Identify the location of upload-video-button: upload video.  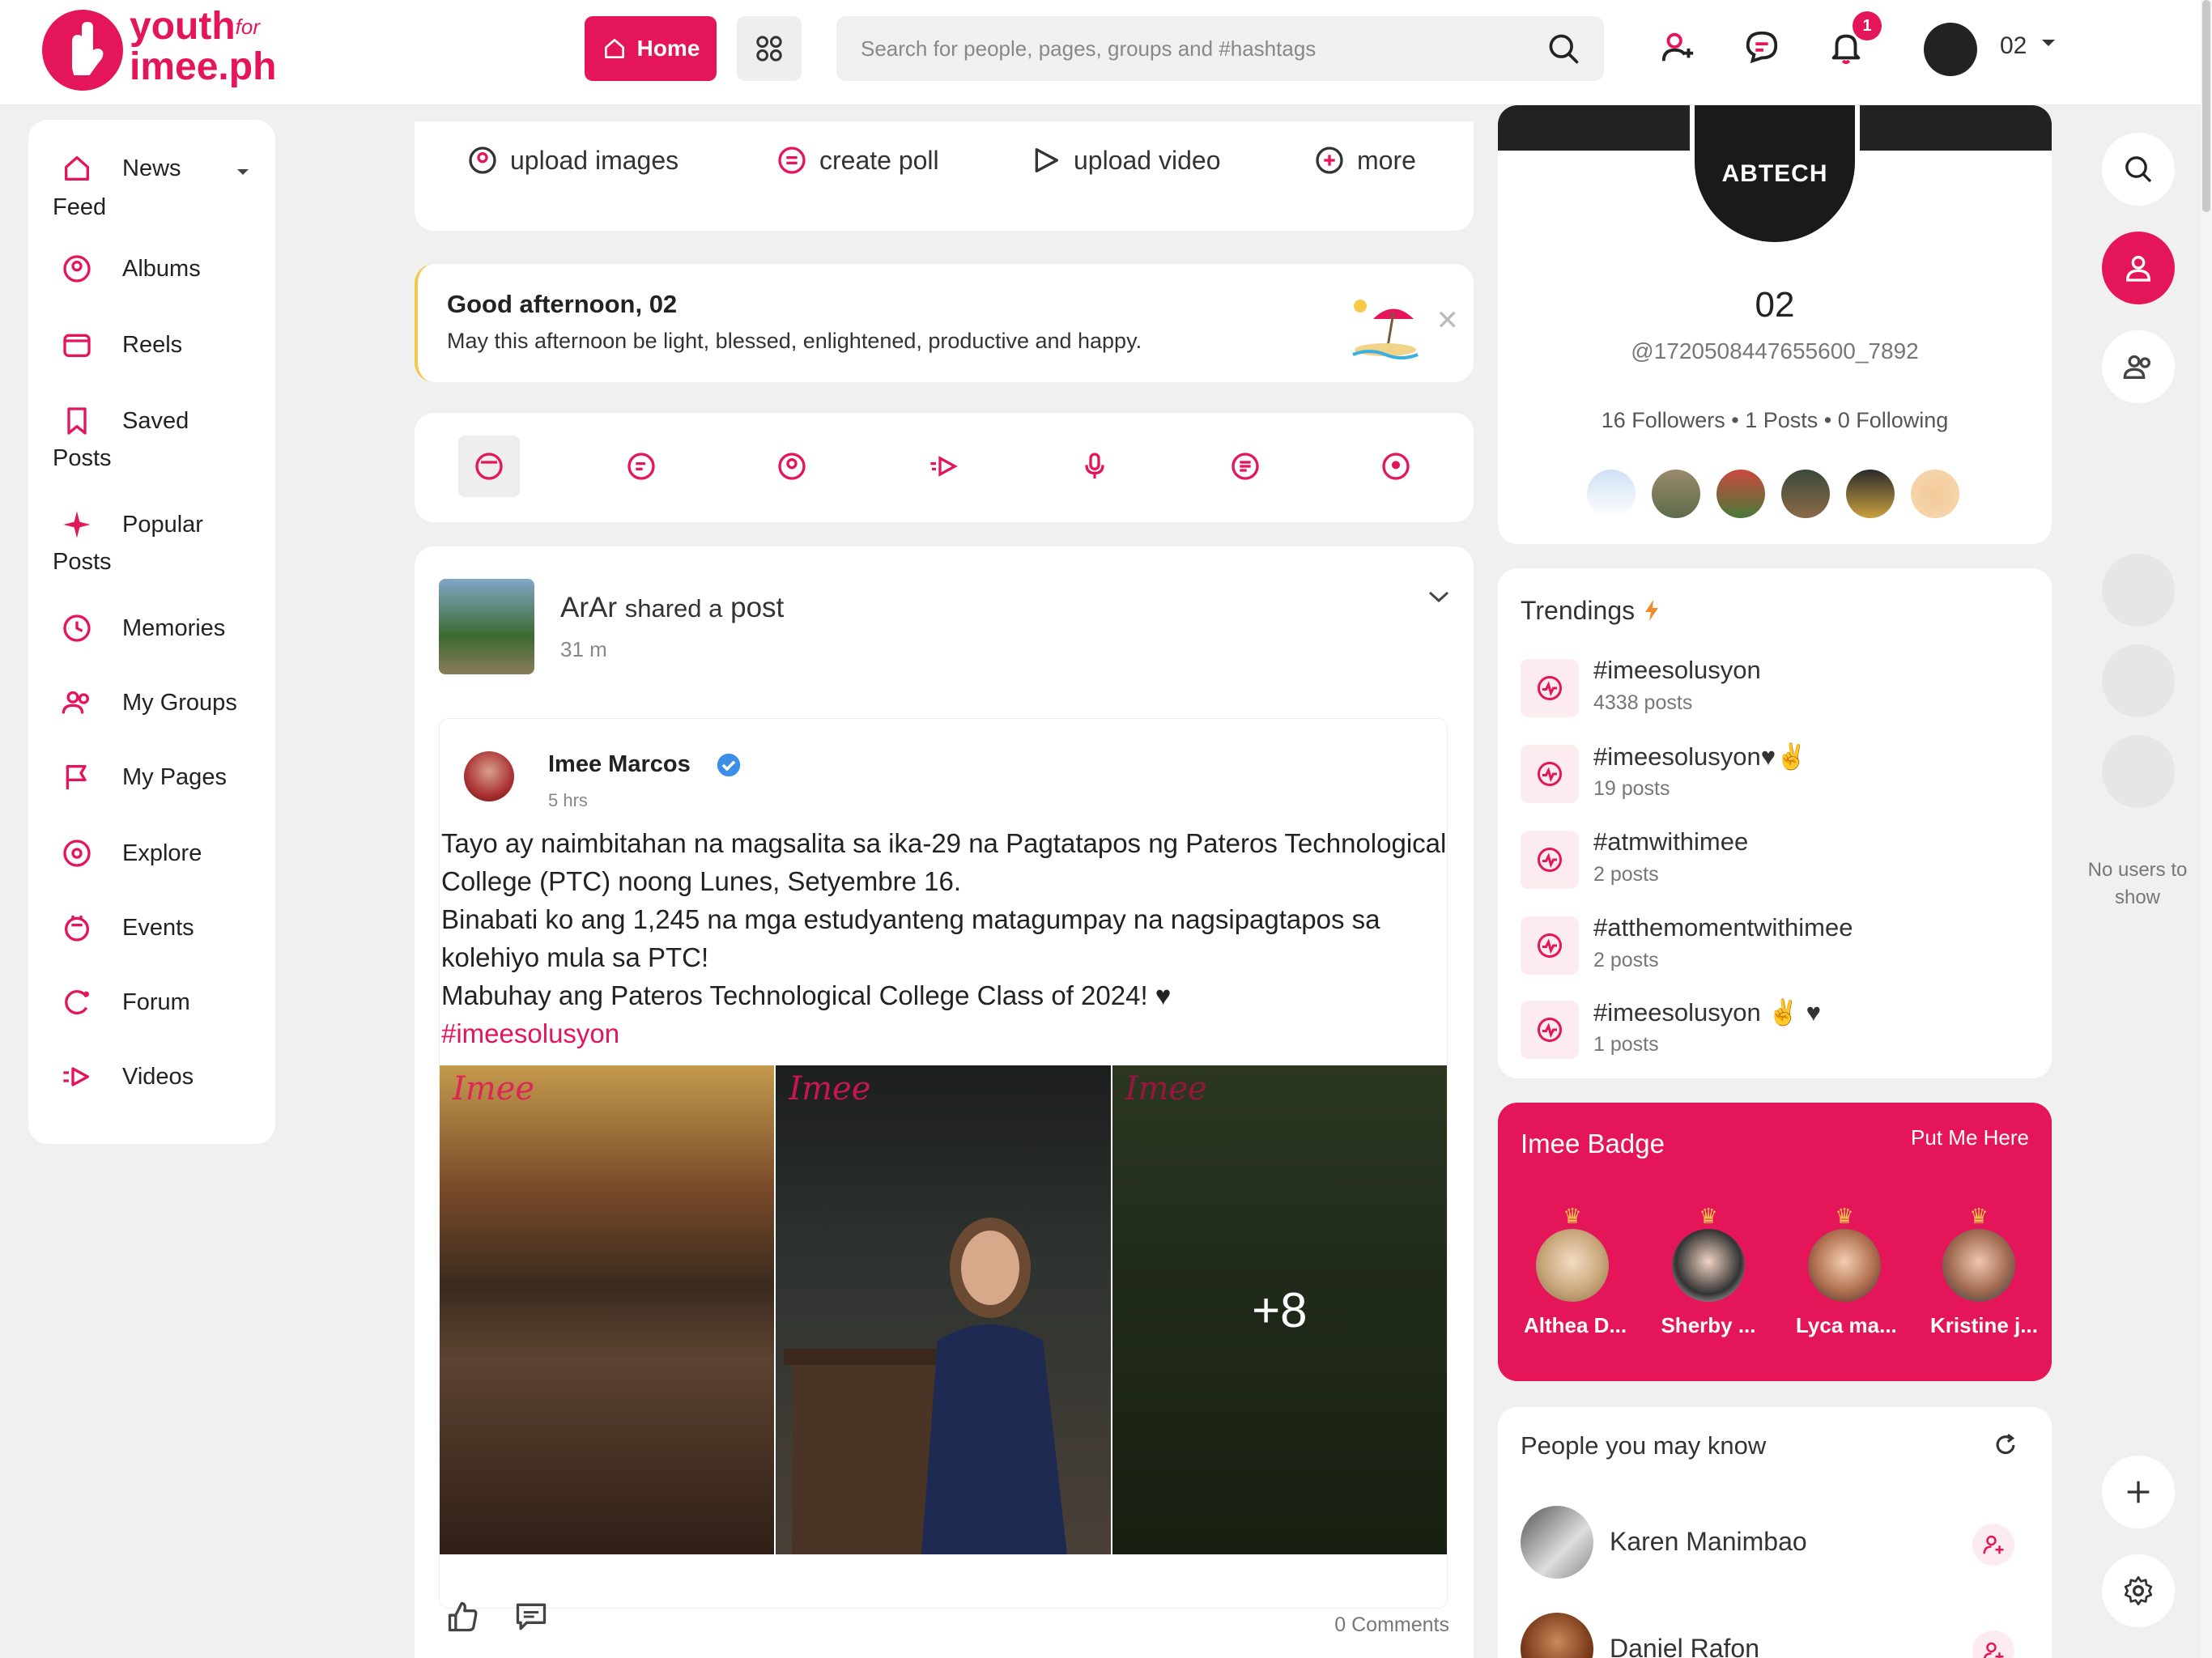
(1125, 160).